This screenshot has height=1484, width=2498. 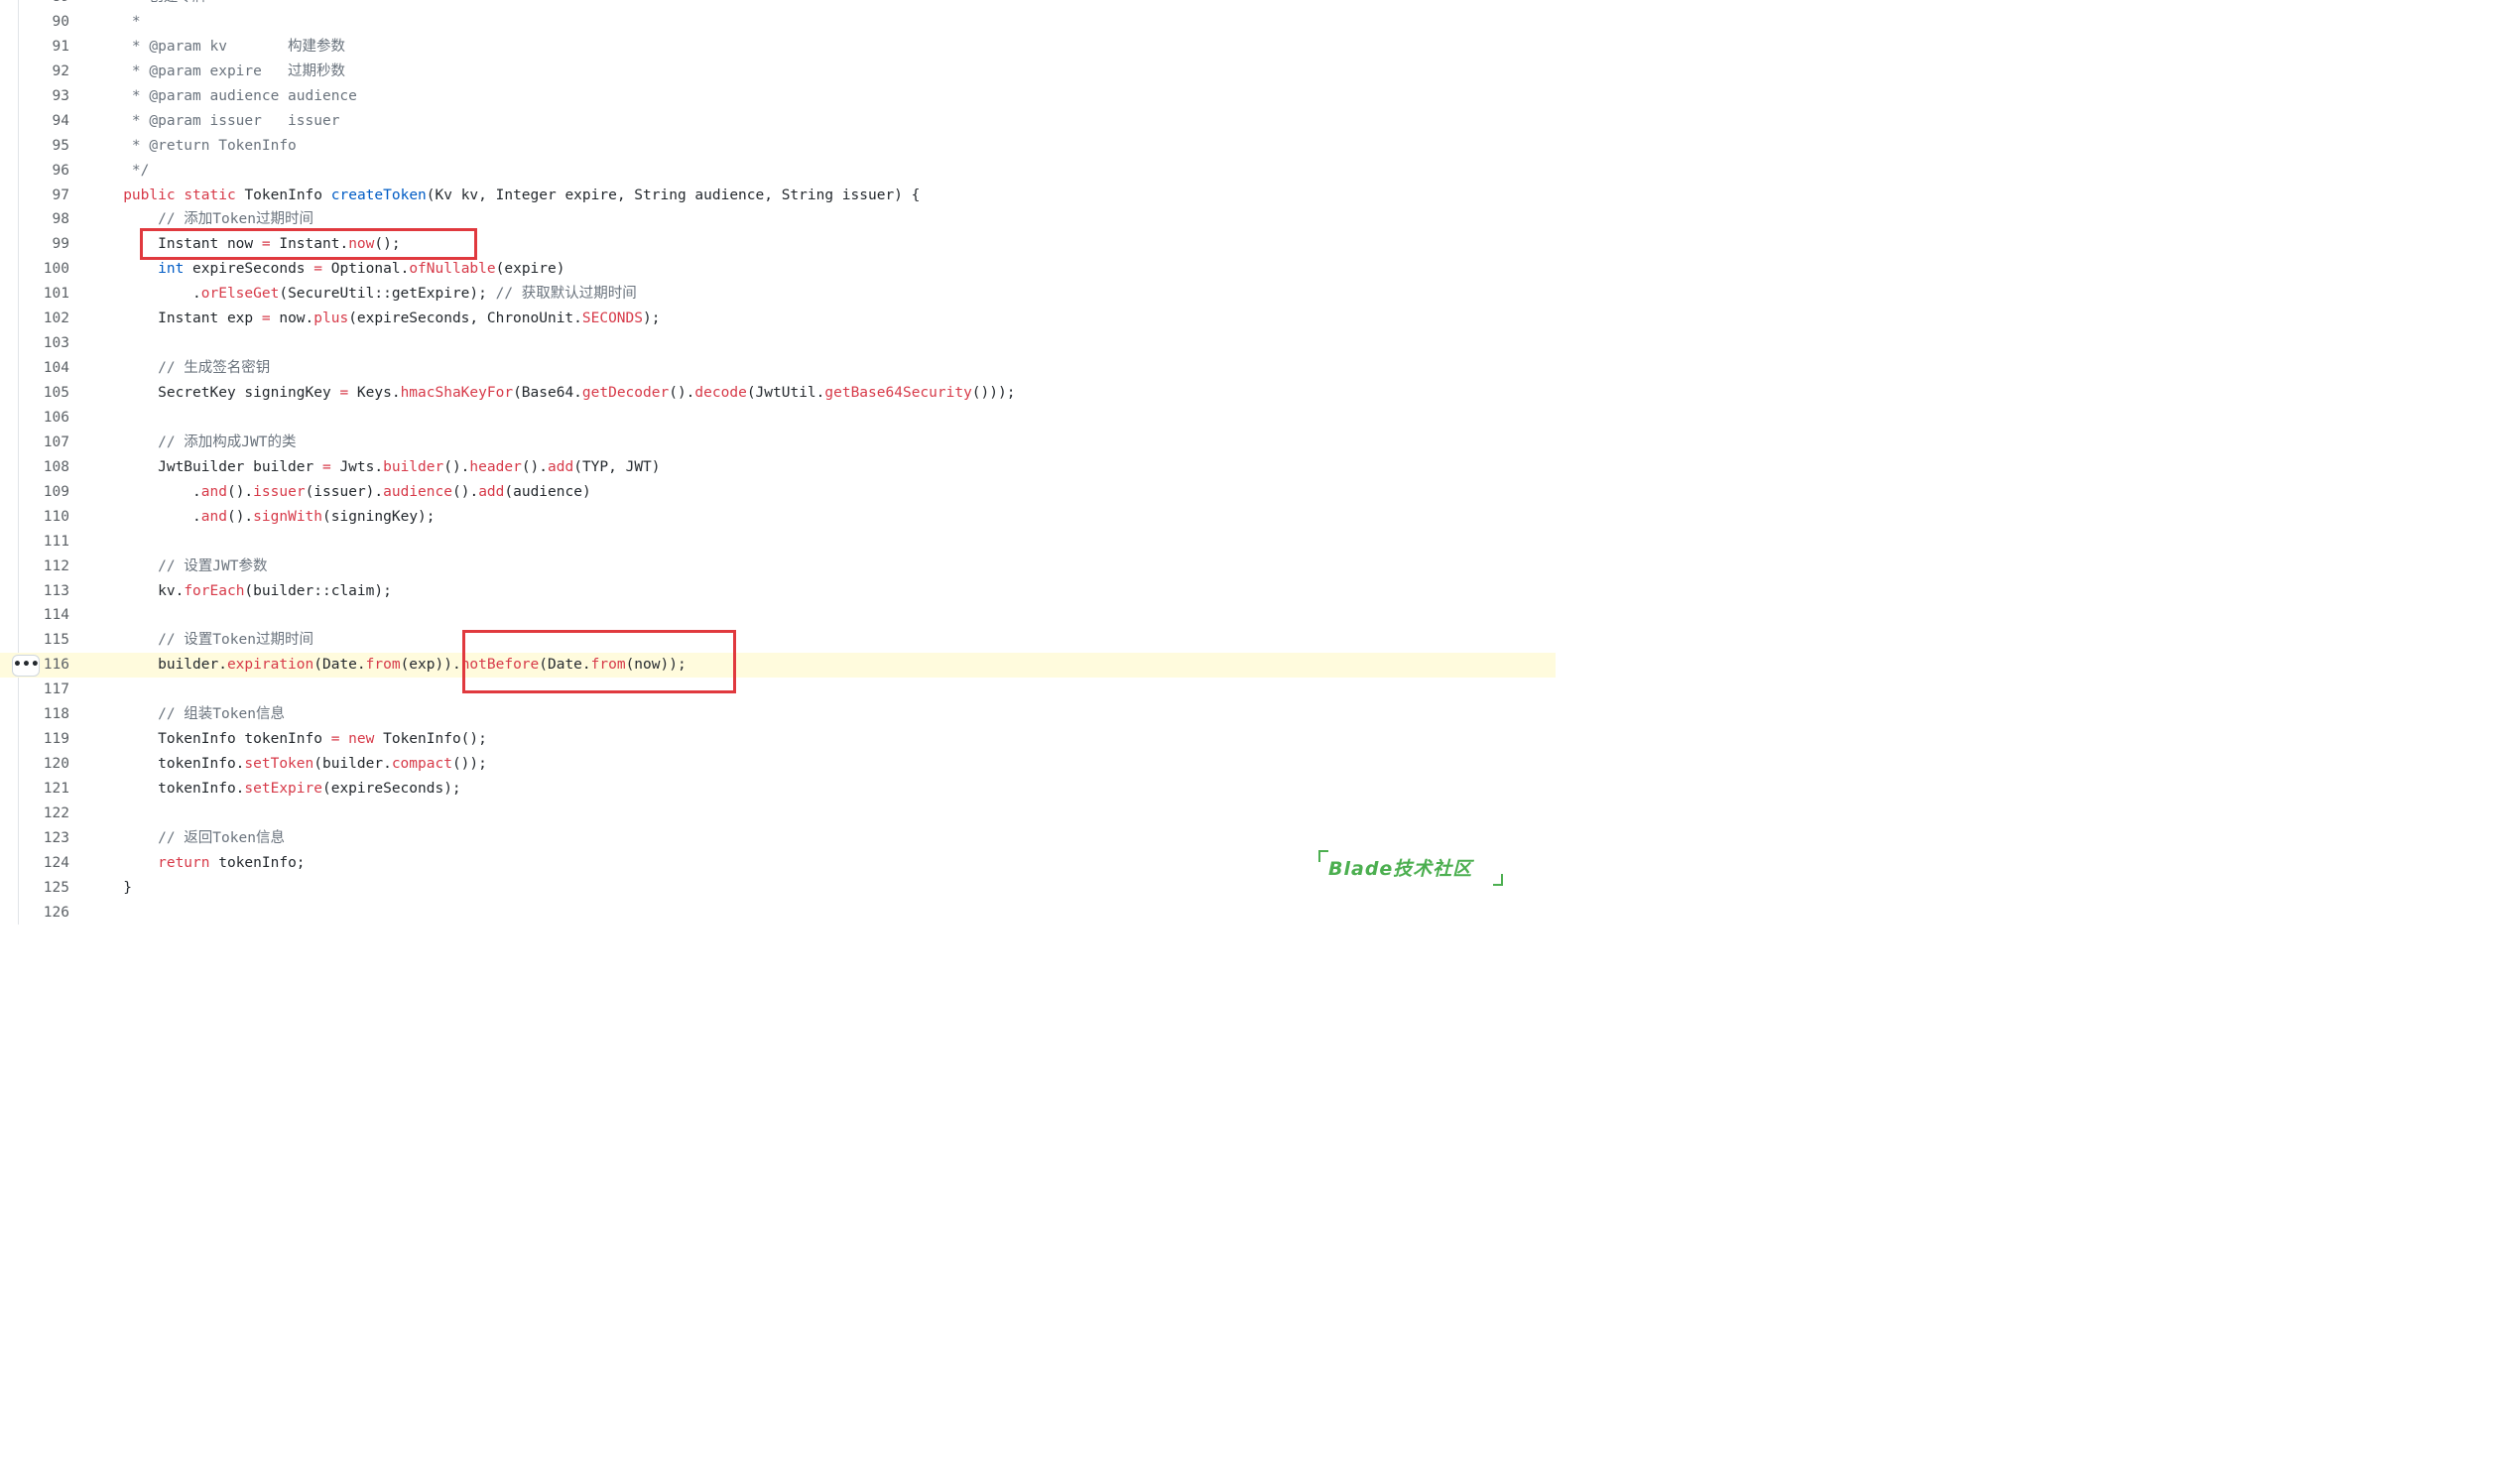 I want to click on code-line: 93 * @param audience audience, so click(x=778, y=96).